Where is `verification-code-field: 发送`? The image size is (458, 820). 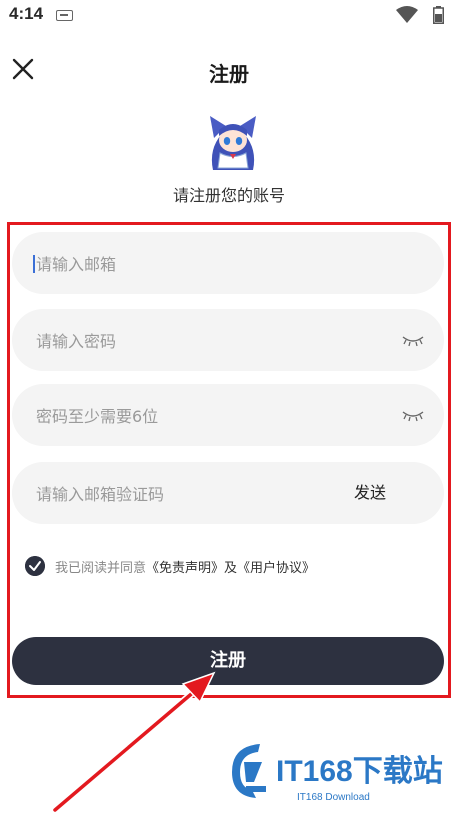
verification-code-field: 发送 is located at coordinates (228, 494).